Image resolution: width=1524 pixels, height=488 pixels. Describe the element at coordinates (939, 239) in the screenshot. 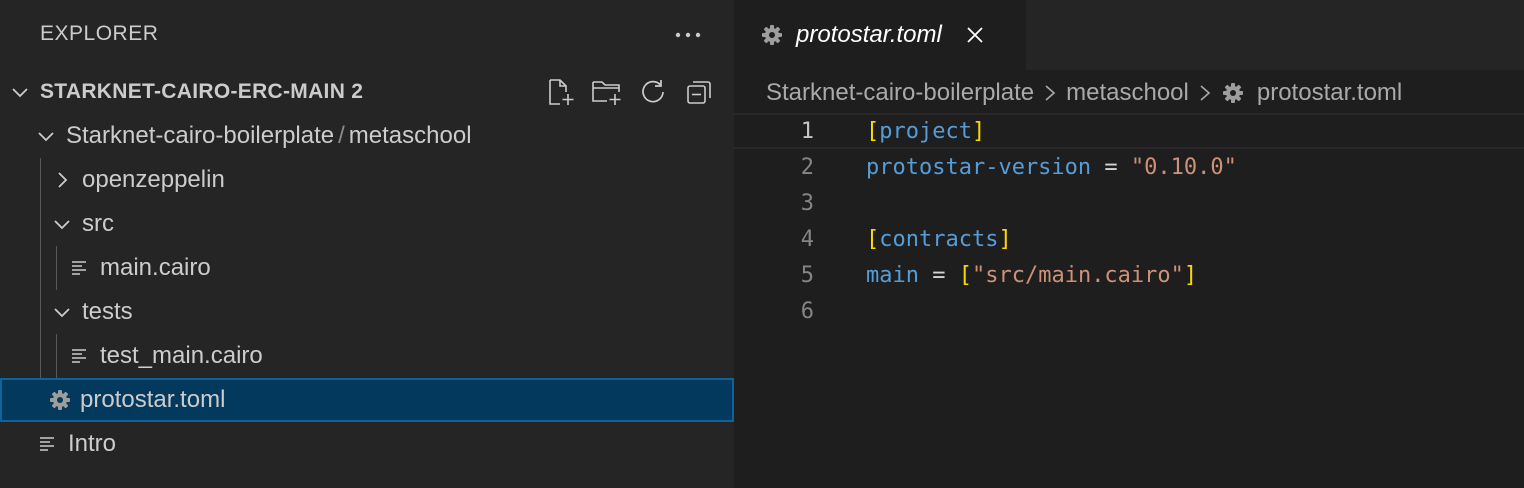

I see `code-text: [contracts]` at that location.